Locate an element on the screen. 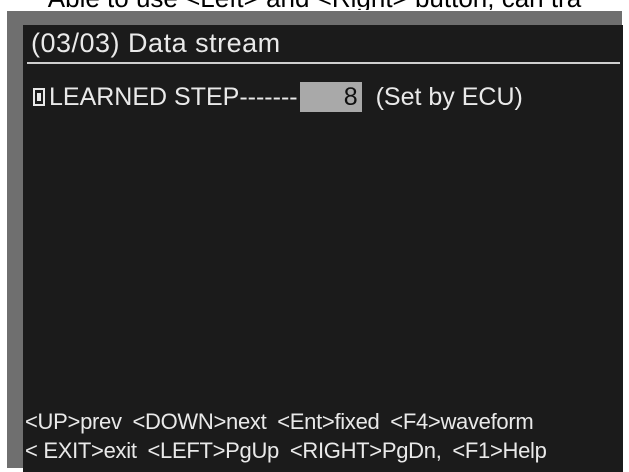  row-label: LEARNED STEP------- is located at coordinates (173, 96).